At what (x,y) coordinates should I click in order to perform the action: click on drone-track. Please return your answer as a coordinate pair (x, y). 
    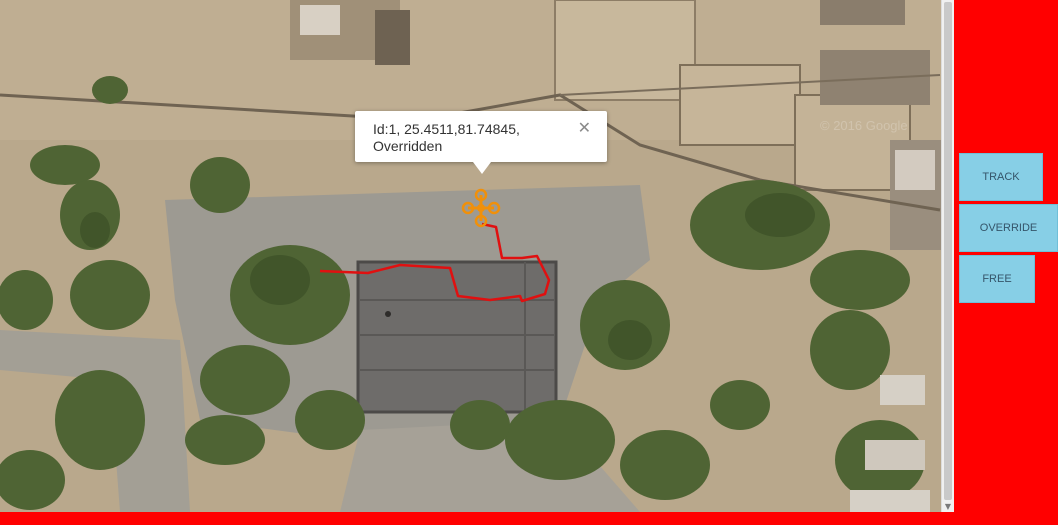
    Looking at the image, I should click on (435, 245).